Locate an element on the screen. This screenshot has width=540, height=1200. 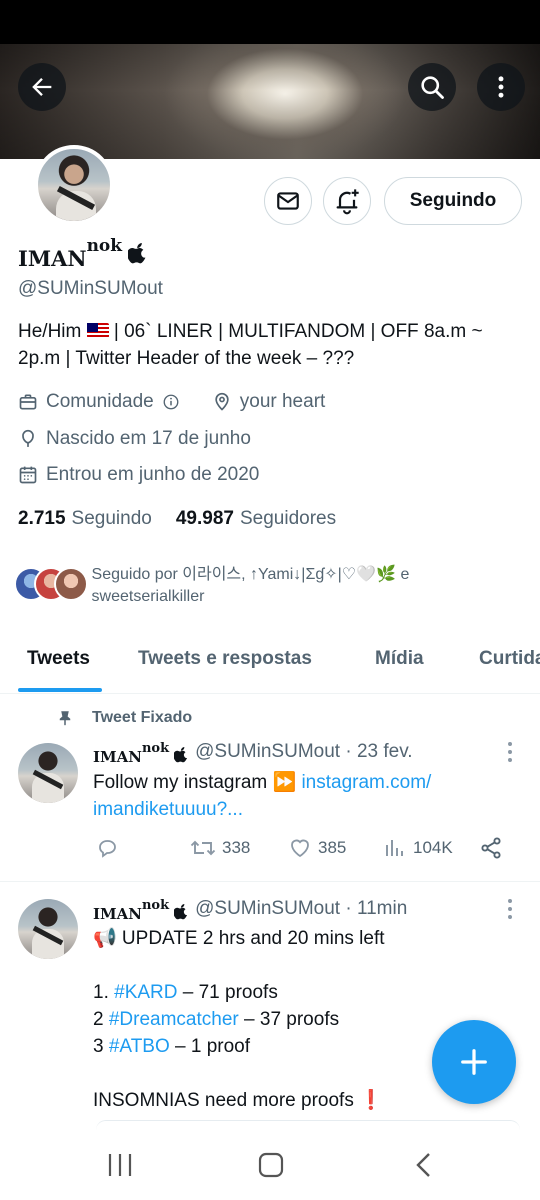
profile-avatar is located at coordinates (74, 185).